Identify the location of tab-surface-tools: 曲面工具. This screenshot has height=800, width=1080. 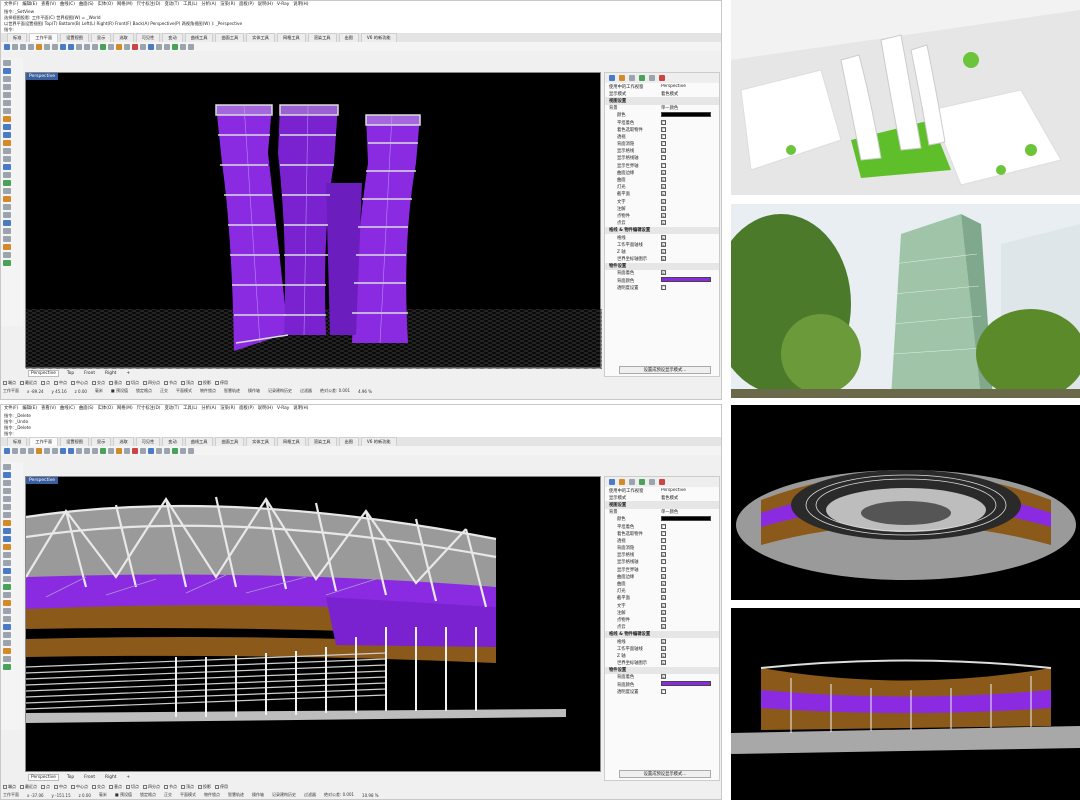
(230, 37).